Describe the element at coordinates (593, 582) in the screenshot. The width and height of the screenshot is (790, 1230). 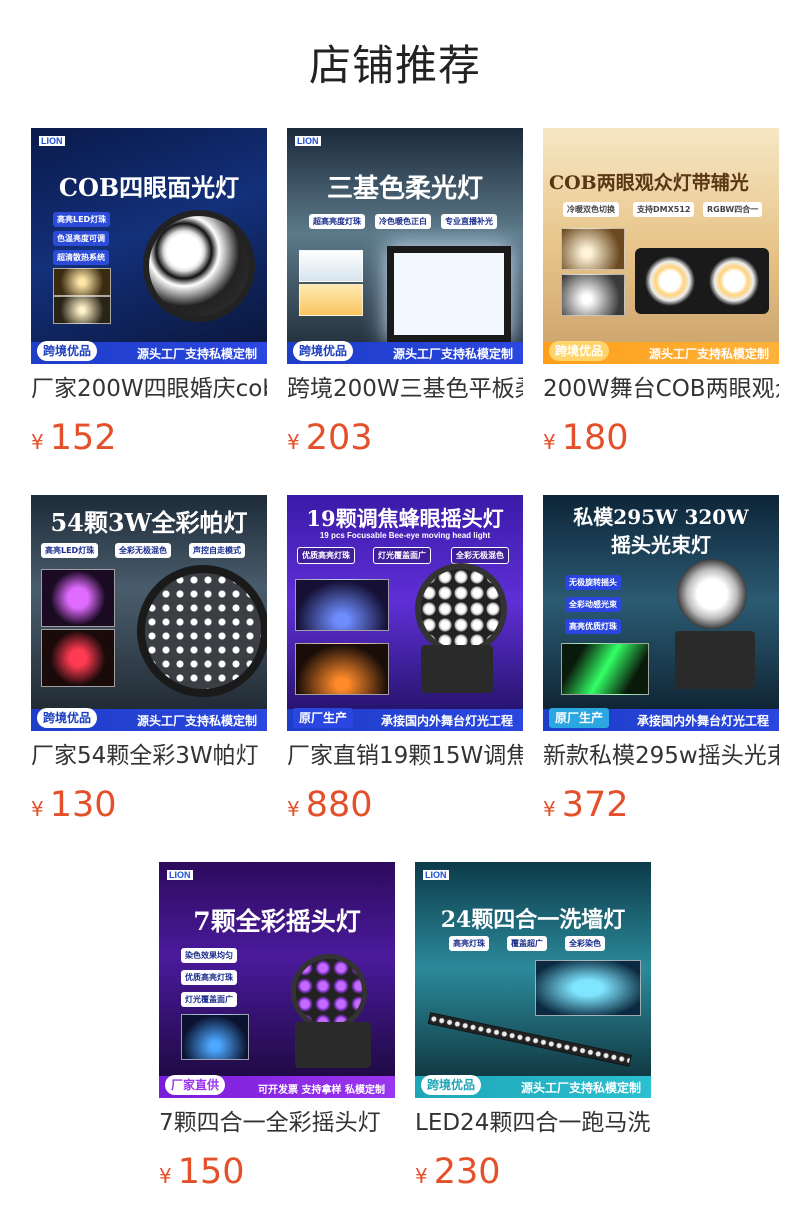
I see `feature-chip: 无极旋转摇头` at that location.